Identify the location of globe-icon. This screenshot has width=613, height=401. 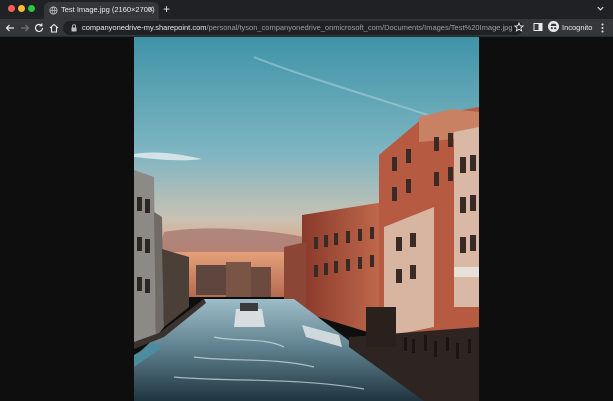
(53, 10).